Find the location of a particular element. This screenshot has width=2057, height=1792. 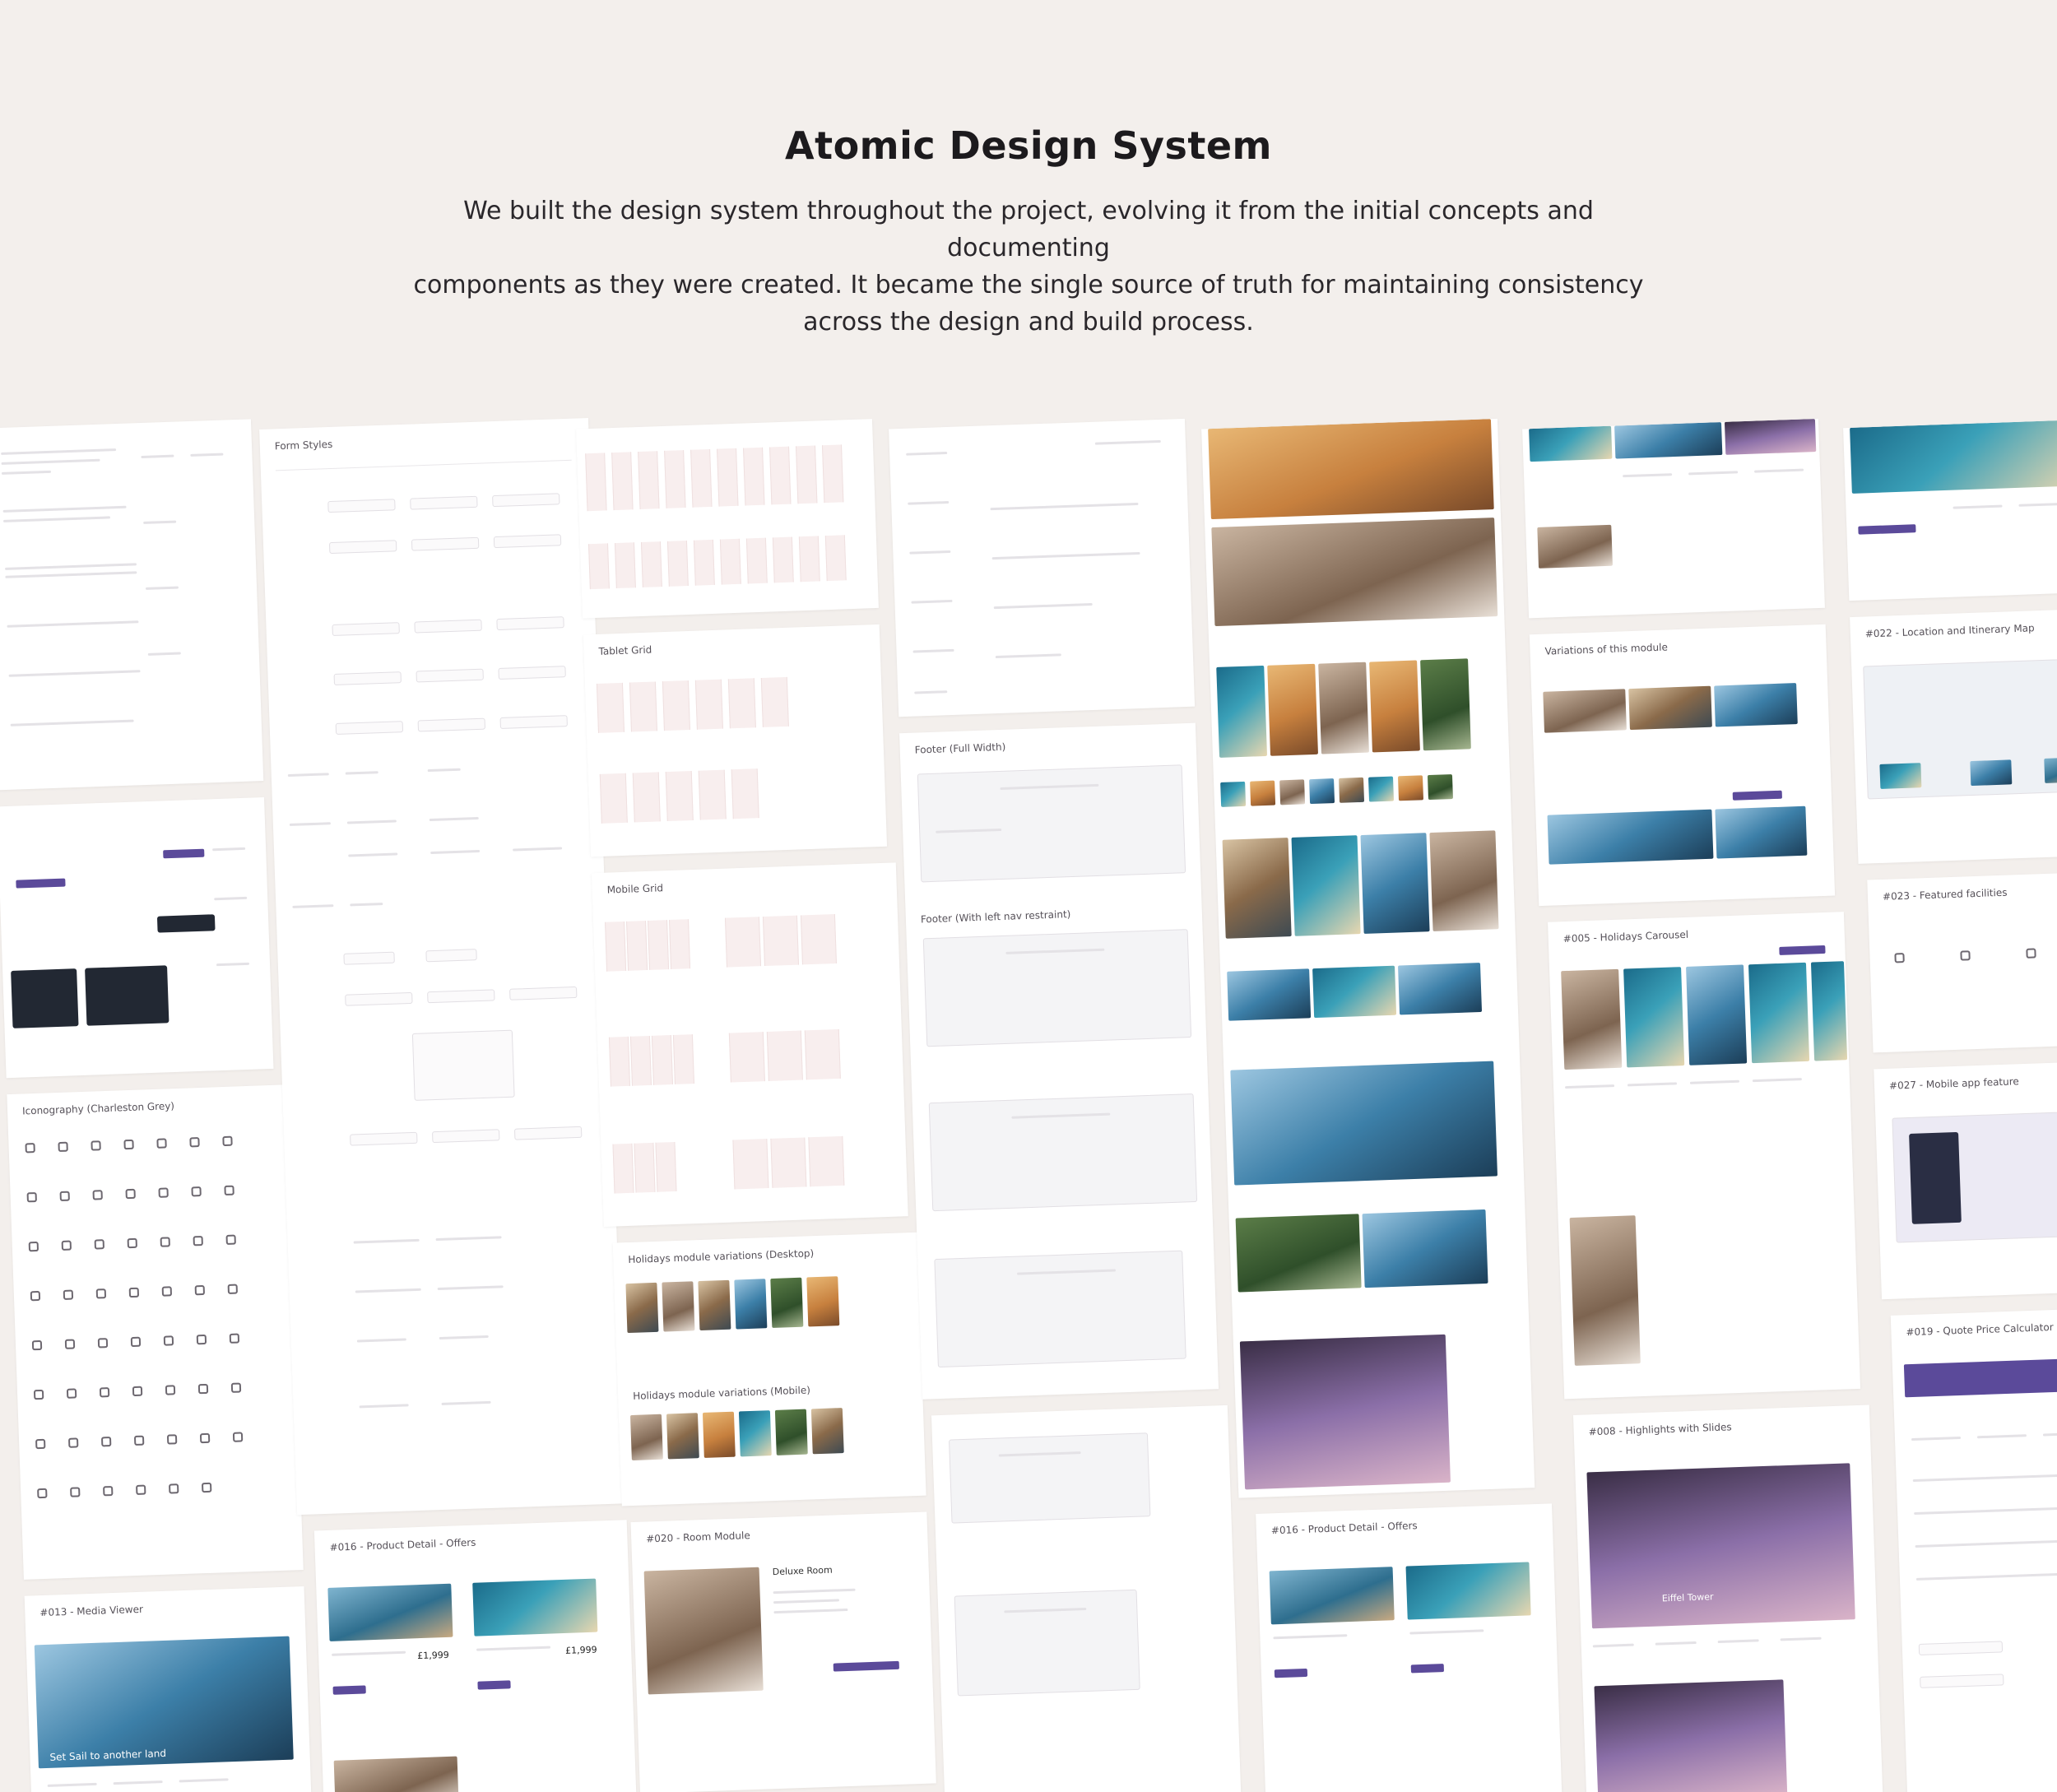

card-title: Holidays module variations (Desktop) is located at coordinates (721, 1256).